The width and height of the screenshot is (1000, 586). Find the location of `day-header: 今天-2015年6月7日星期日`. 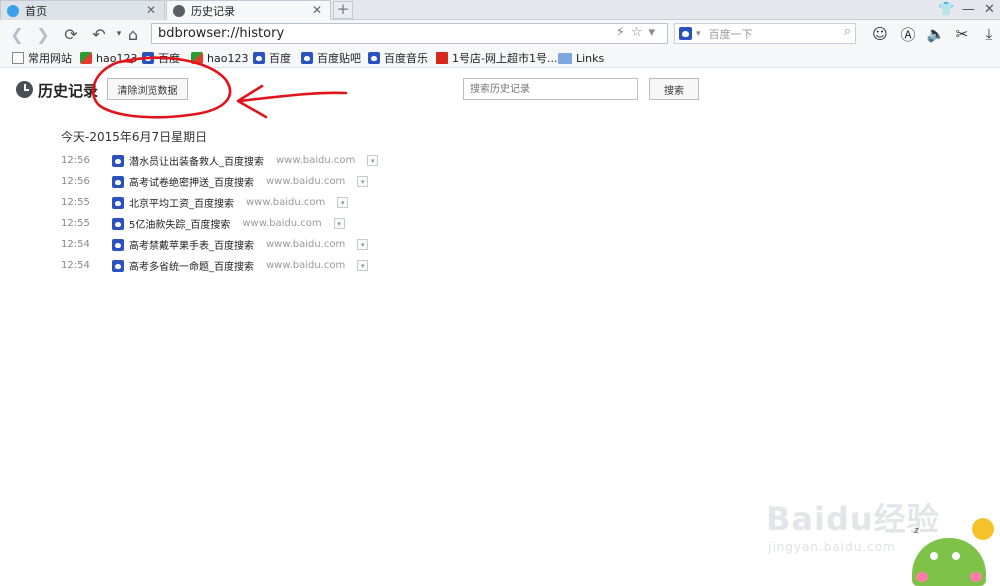

day-header: 今天-2015年6月7日星期日 is located at coordinates (134, 137).